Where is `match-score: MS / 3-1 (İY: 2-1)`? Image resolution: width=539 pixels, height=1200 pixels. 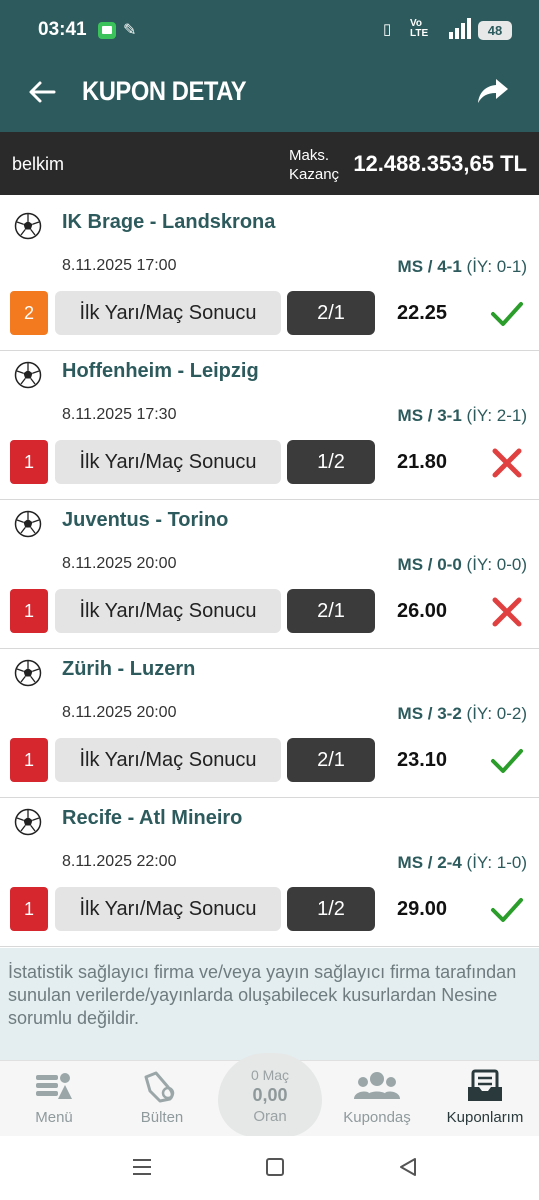 match-score: MS / 3-1 (İY: 2-1) is located at coordinates (462, 416).